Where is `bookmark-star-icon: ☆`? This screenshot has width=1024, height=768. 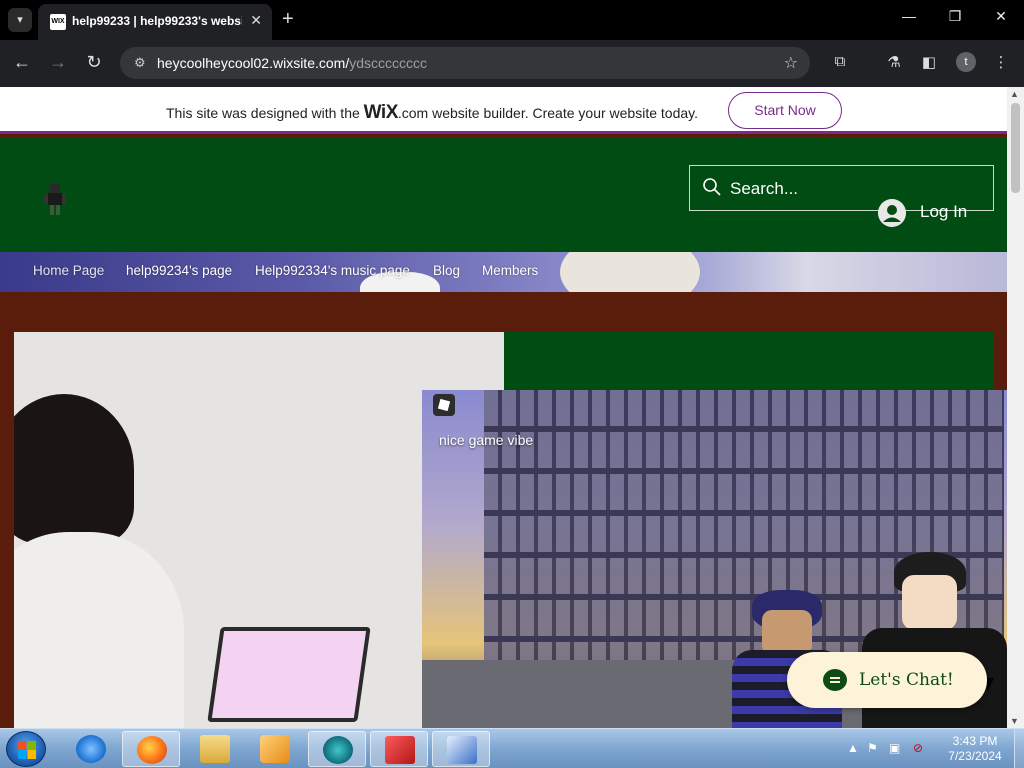 bookmark-star-icon: ☆ is located at coordinates (791, 63).